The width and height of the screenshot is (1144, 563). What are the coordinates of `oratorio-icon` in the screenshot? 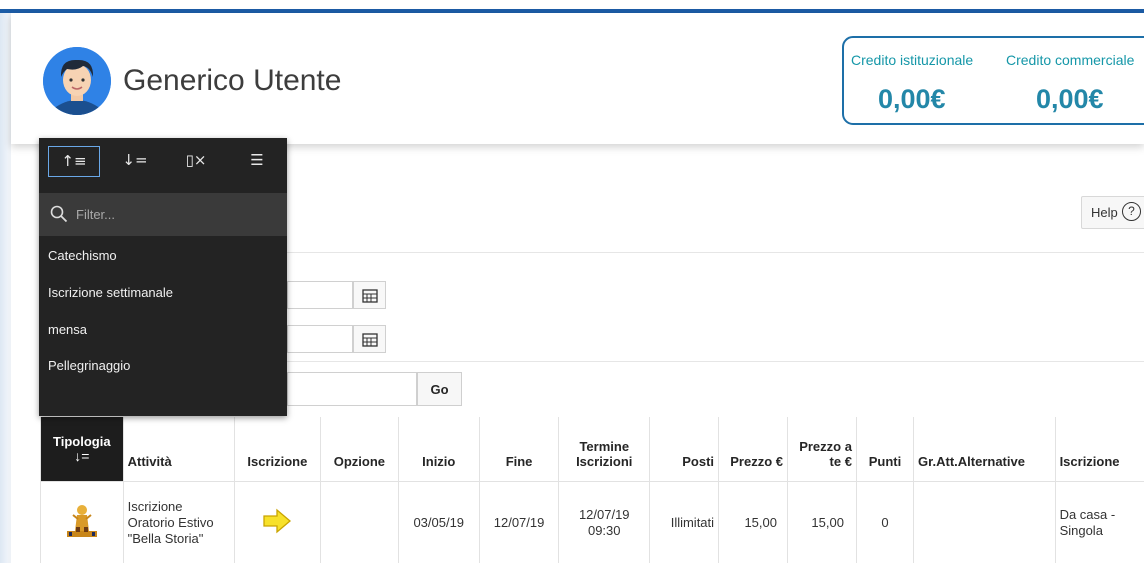 It's located at (81, 520).